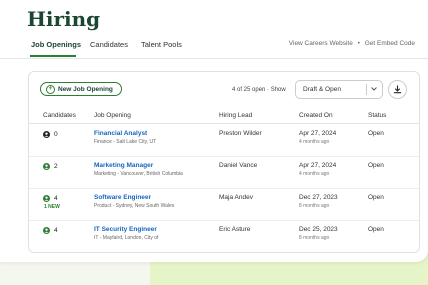  Describe the element at coordinates (377, 115) in the screenshot. I see `column-header-status: Status` at that location.